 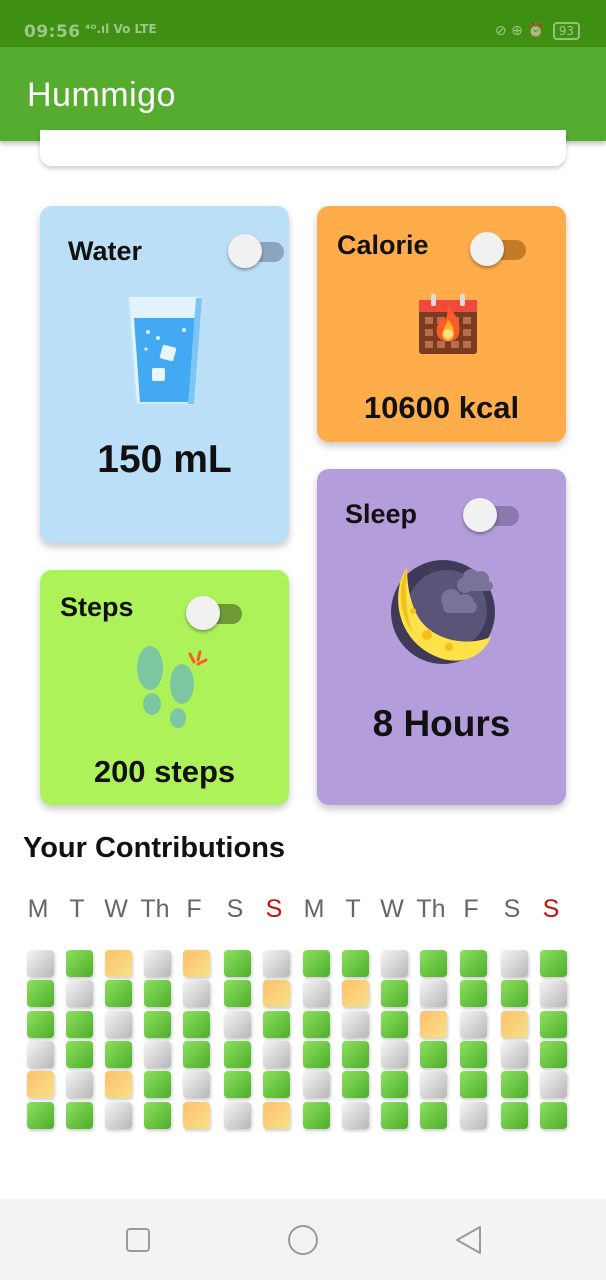 I want to click on calorie-toggle, so click(x=498, y=249).